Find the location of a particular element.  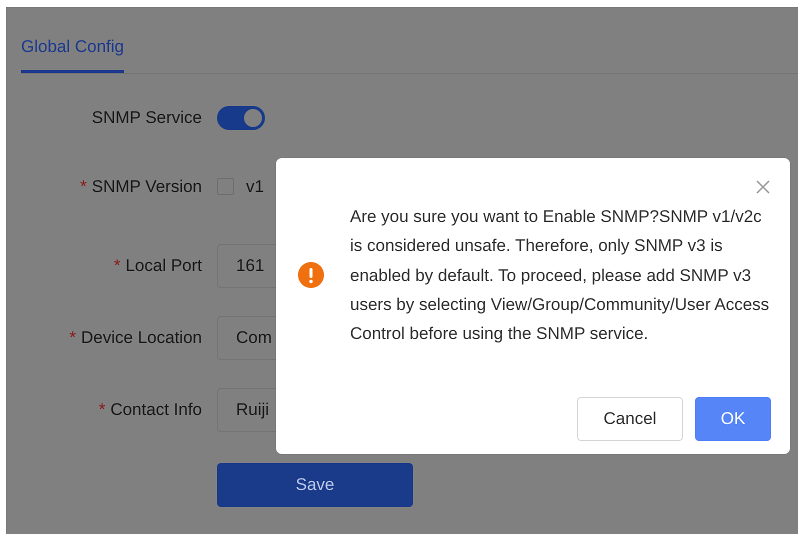

ok-button: OK is located at coordinates (733, 419).